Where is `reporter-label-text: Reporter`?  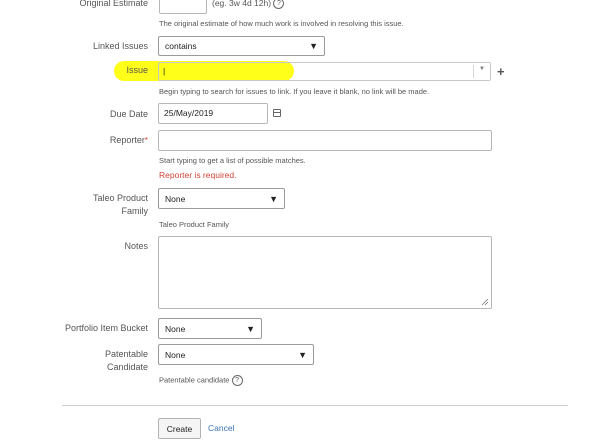 reporter-label-text: Reporter is located at coordinates (127, 140).